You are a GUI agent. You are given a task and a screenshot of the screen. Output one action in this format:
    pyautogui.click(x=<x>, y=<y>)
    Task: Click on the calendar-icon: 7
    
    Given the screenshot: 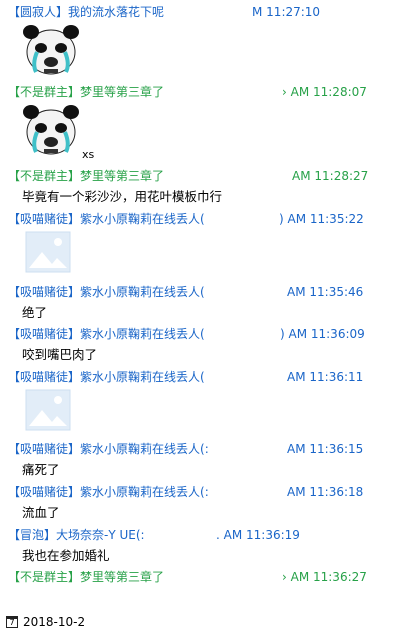 What is the action you would take?
    pyautogui.click(x=12, y=621)
    